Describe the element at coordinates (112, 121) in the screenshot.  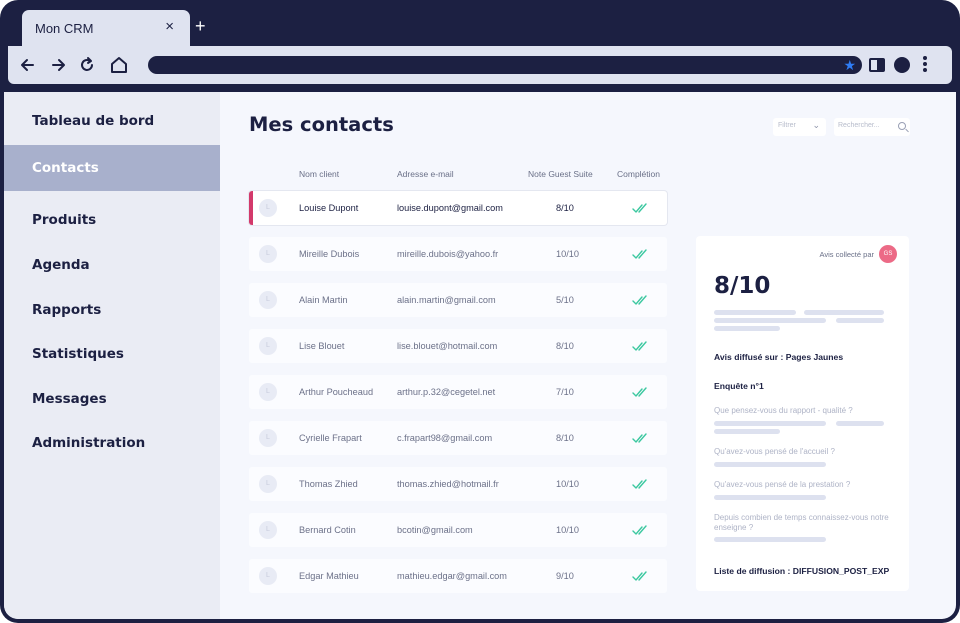
I see `sidebar-item-dashboard: Tableau de bord` at that location.